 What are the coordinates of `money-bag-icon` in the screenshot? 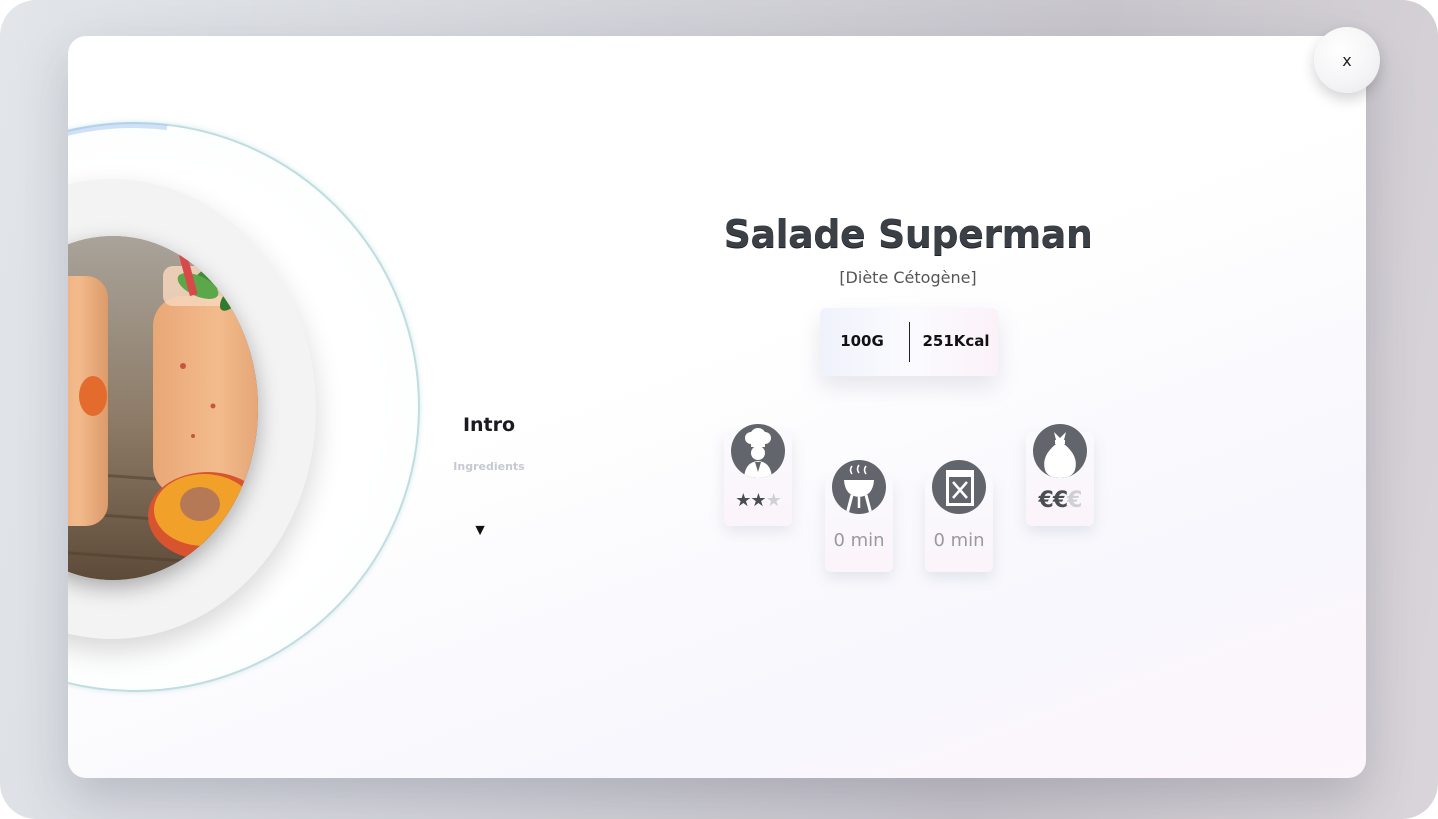 It's located at (1060, 451).